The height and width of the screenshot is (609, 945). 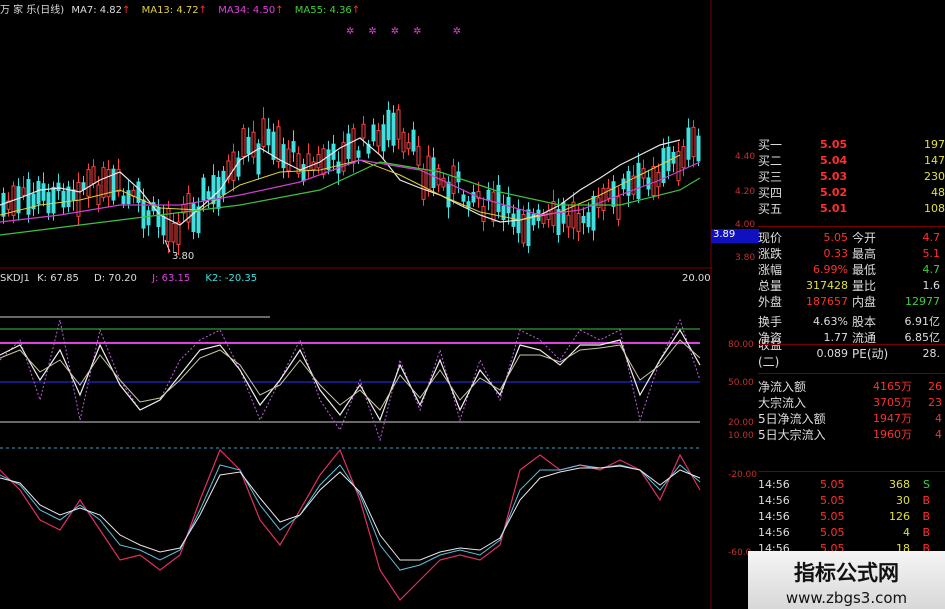 What do you see at coordinates (472, 301) in the screenshot?
I see `occlusion-box` at bounding box center [472, 301].